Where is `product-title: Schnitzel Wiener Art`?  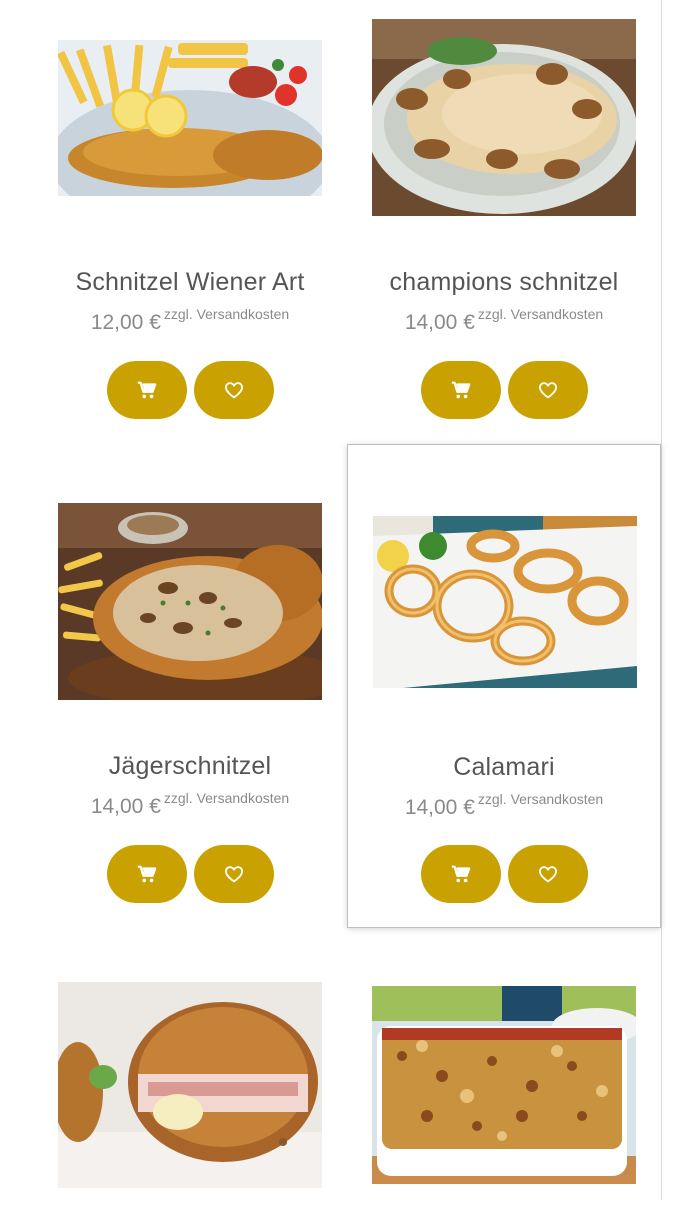
product-title: Schnitzel Wiener Art is located at coordinates (190, 282).